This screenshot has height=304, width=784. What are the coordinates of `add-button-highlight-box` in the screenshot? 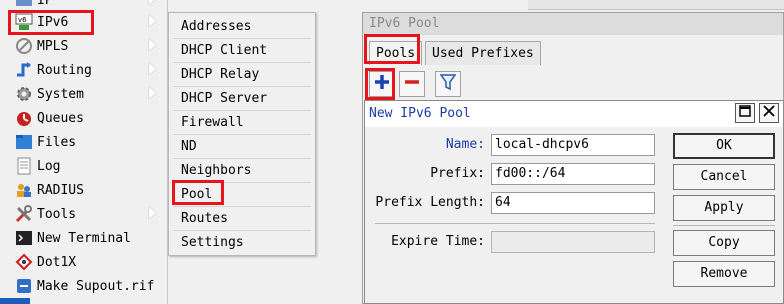 It's located at (380, 84).